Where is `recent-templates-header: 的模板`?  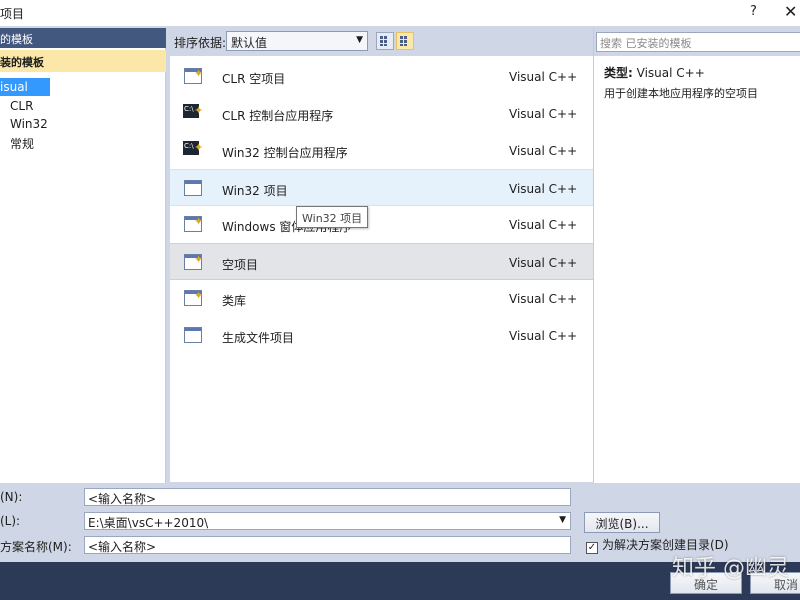 recent-templates-header: 的模板 is located at coordinates (83, 38).